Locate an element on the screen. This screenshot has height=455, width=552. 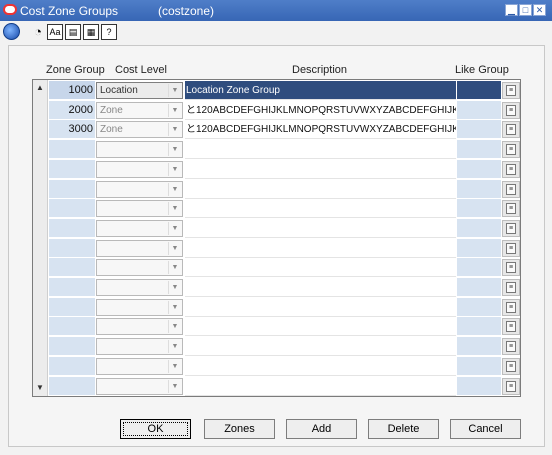
vertical-scrollbar: ▲ ▼ is located at coordinates (40, 238).